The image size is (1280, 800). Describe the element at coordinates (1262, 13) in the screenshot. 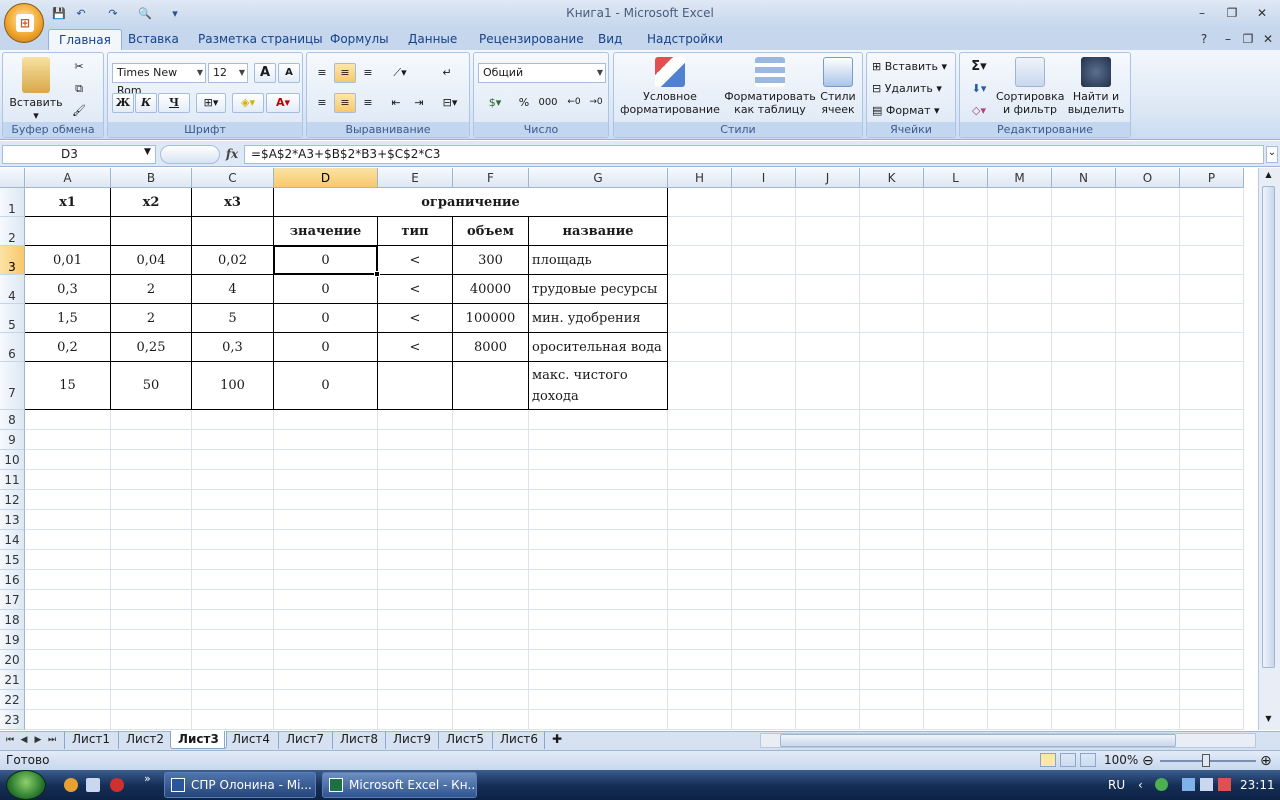

I see `close-icon: ✕` at that location.